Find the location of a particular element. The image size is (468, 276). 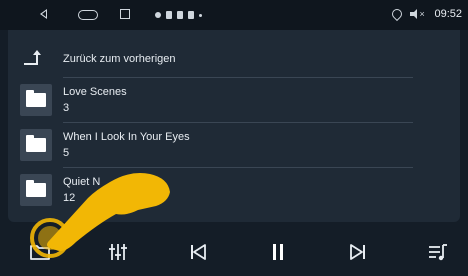

folder-name: Love Scenes is located at coordinates (95, 92).